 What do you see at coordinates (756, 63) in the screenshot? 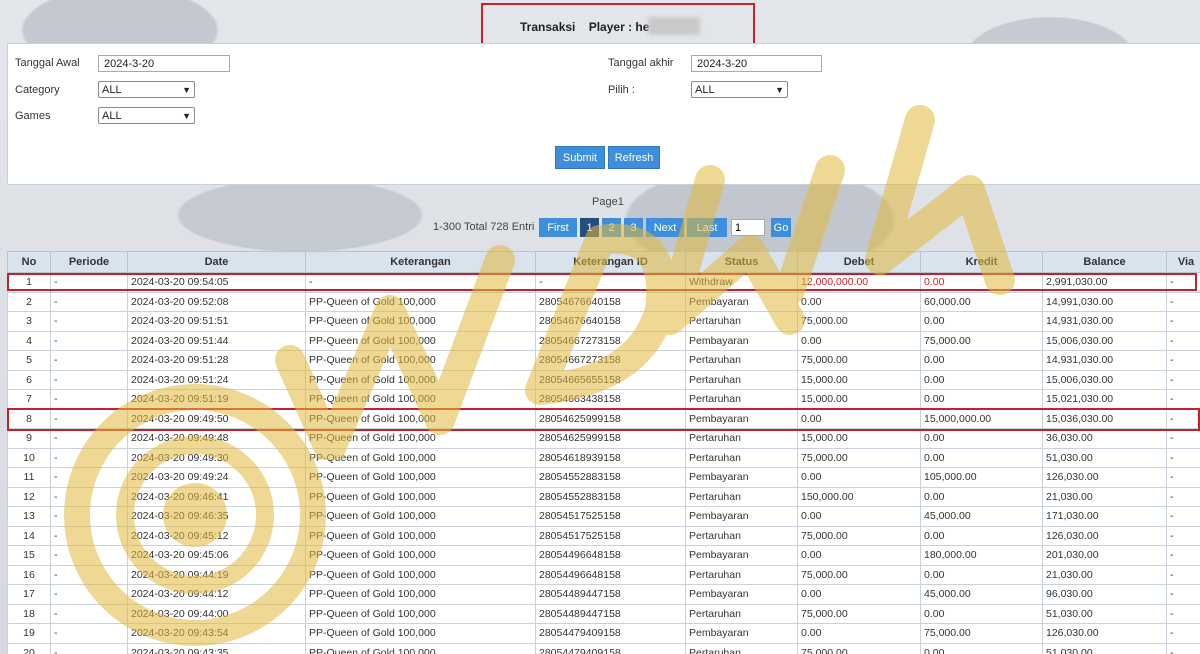
I see `tanggal-akhir-input` at bounding box center [756, 63].